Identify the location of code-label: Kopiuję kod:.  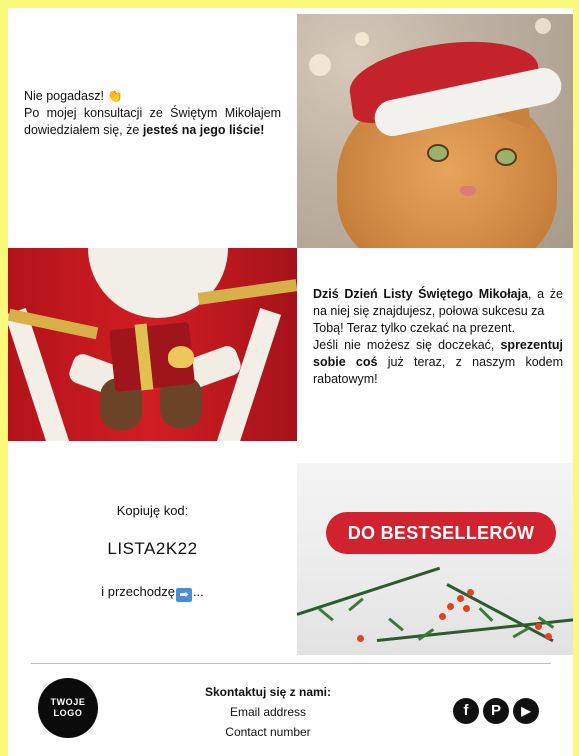
(152, 510).